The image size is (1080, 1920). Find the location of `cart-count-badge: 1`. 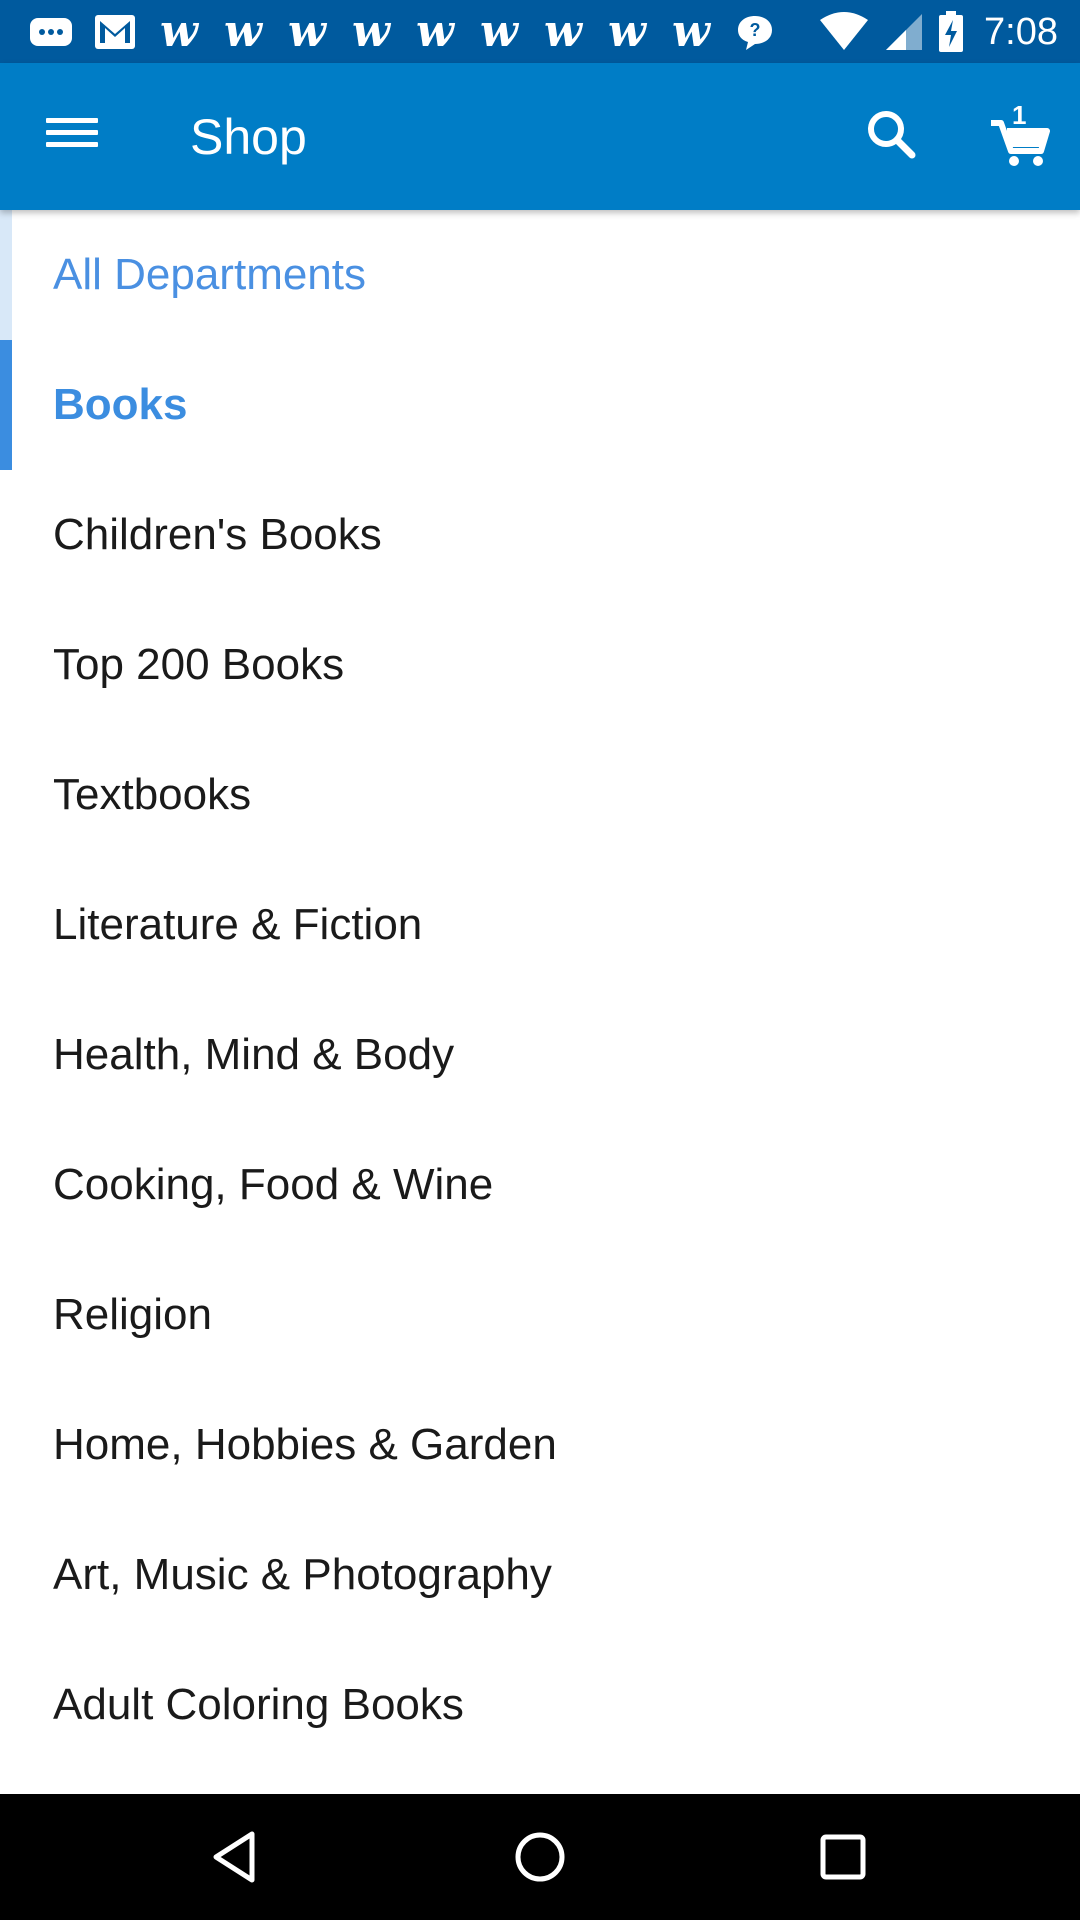

cart-count-badge: 1 is located at coordinates (1019, 115).